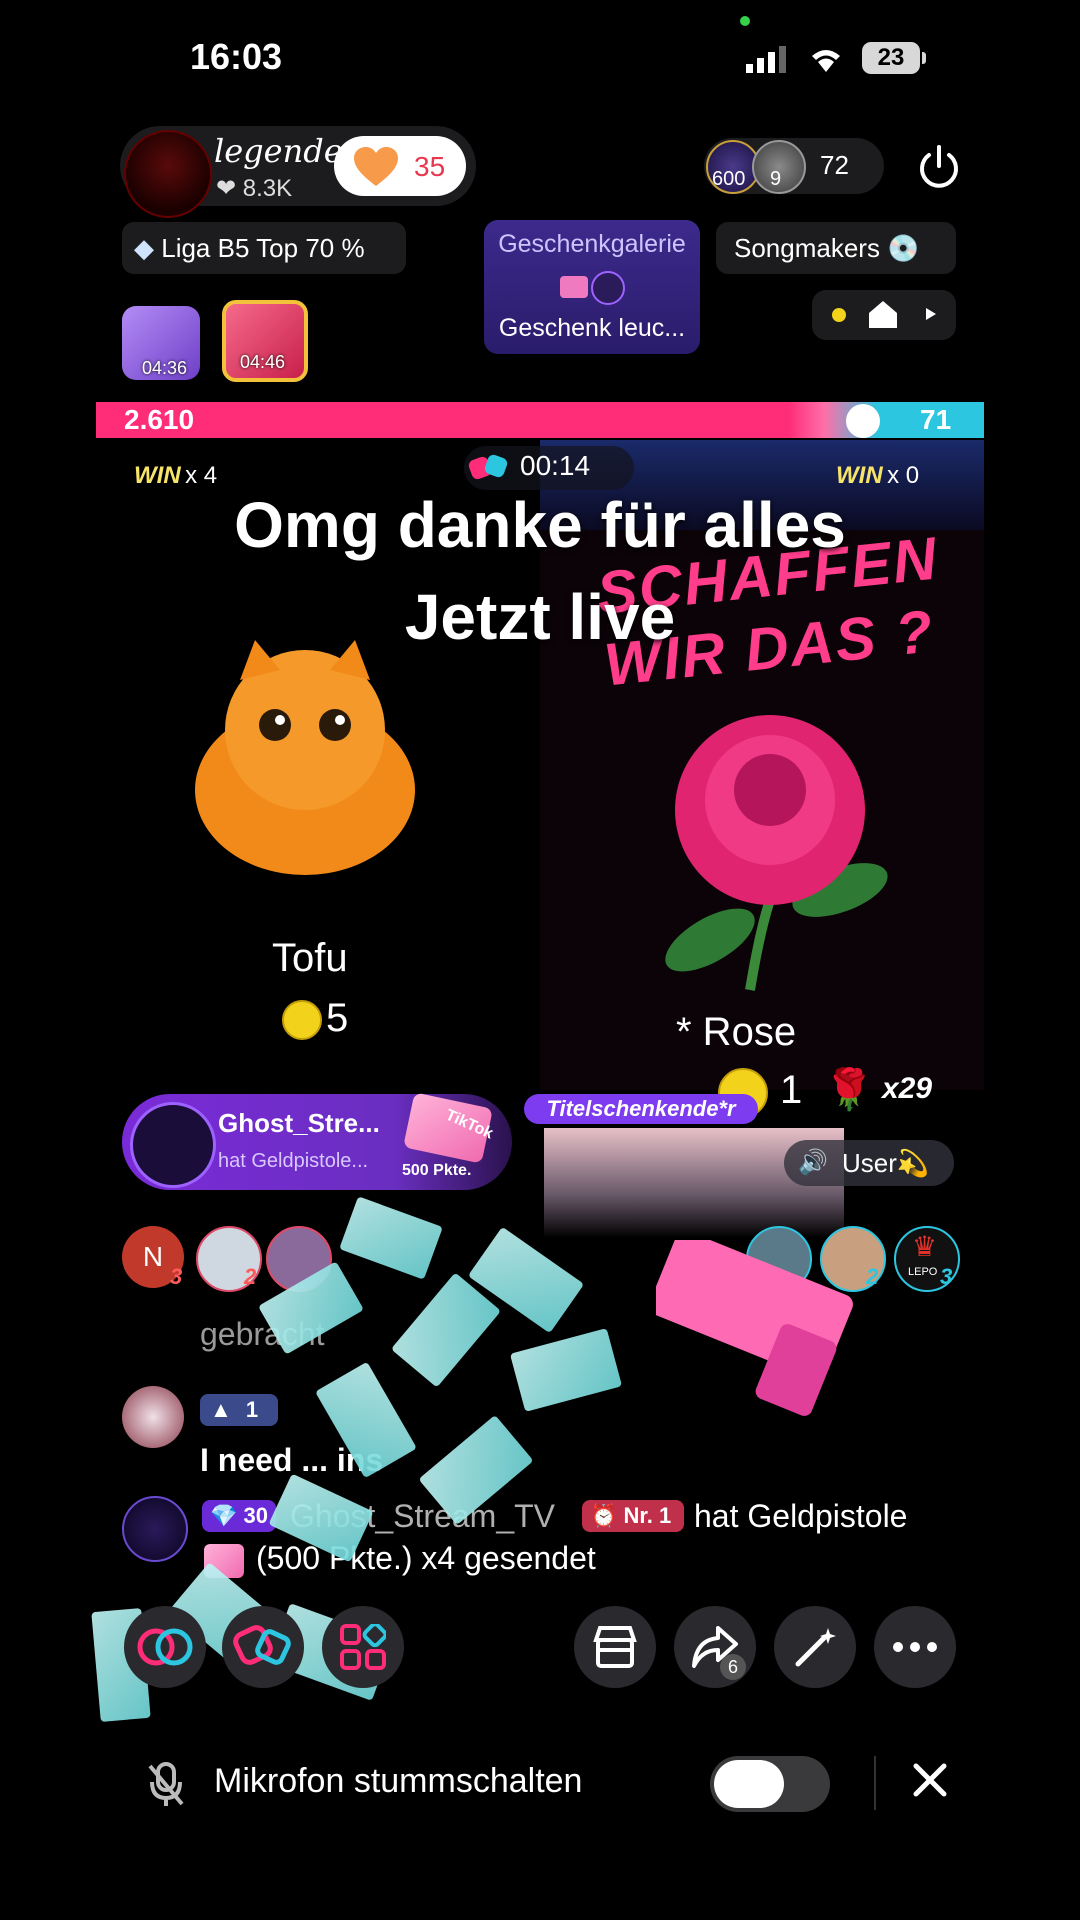 The height and width of the screenshot is (1920, 1080). I want to click on songmakers-tag: Songmakers 💿, so click(836, 248).